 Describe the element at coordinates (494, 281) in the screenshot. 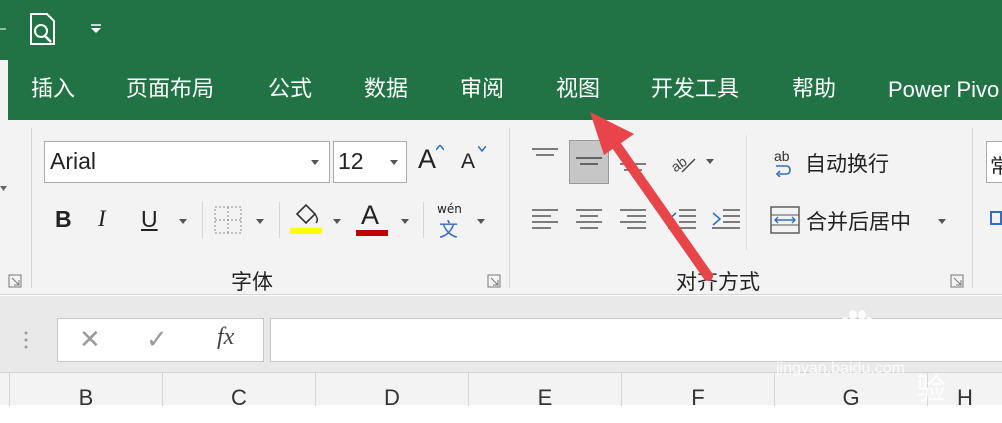

I see `font-launcher-icon` at that location.